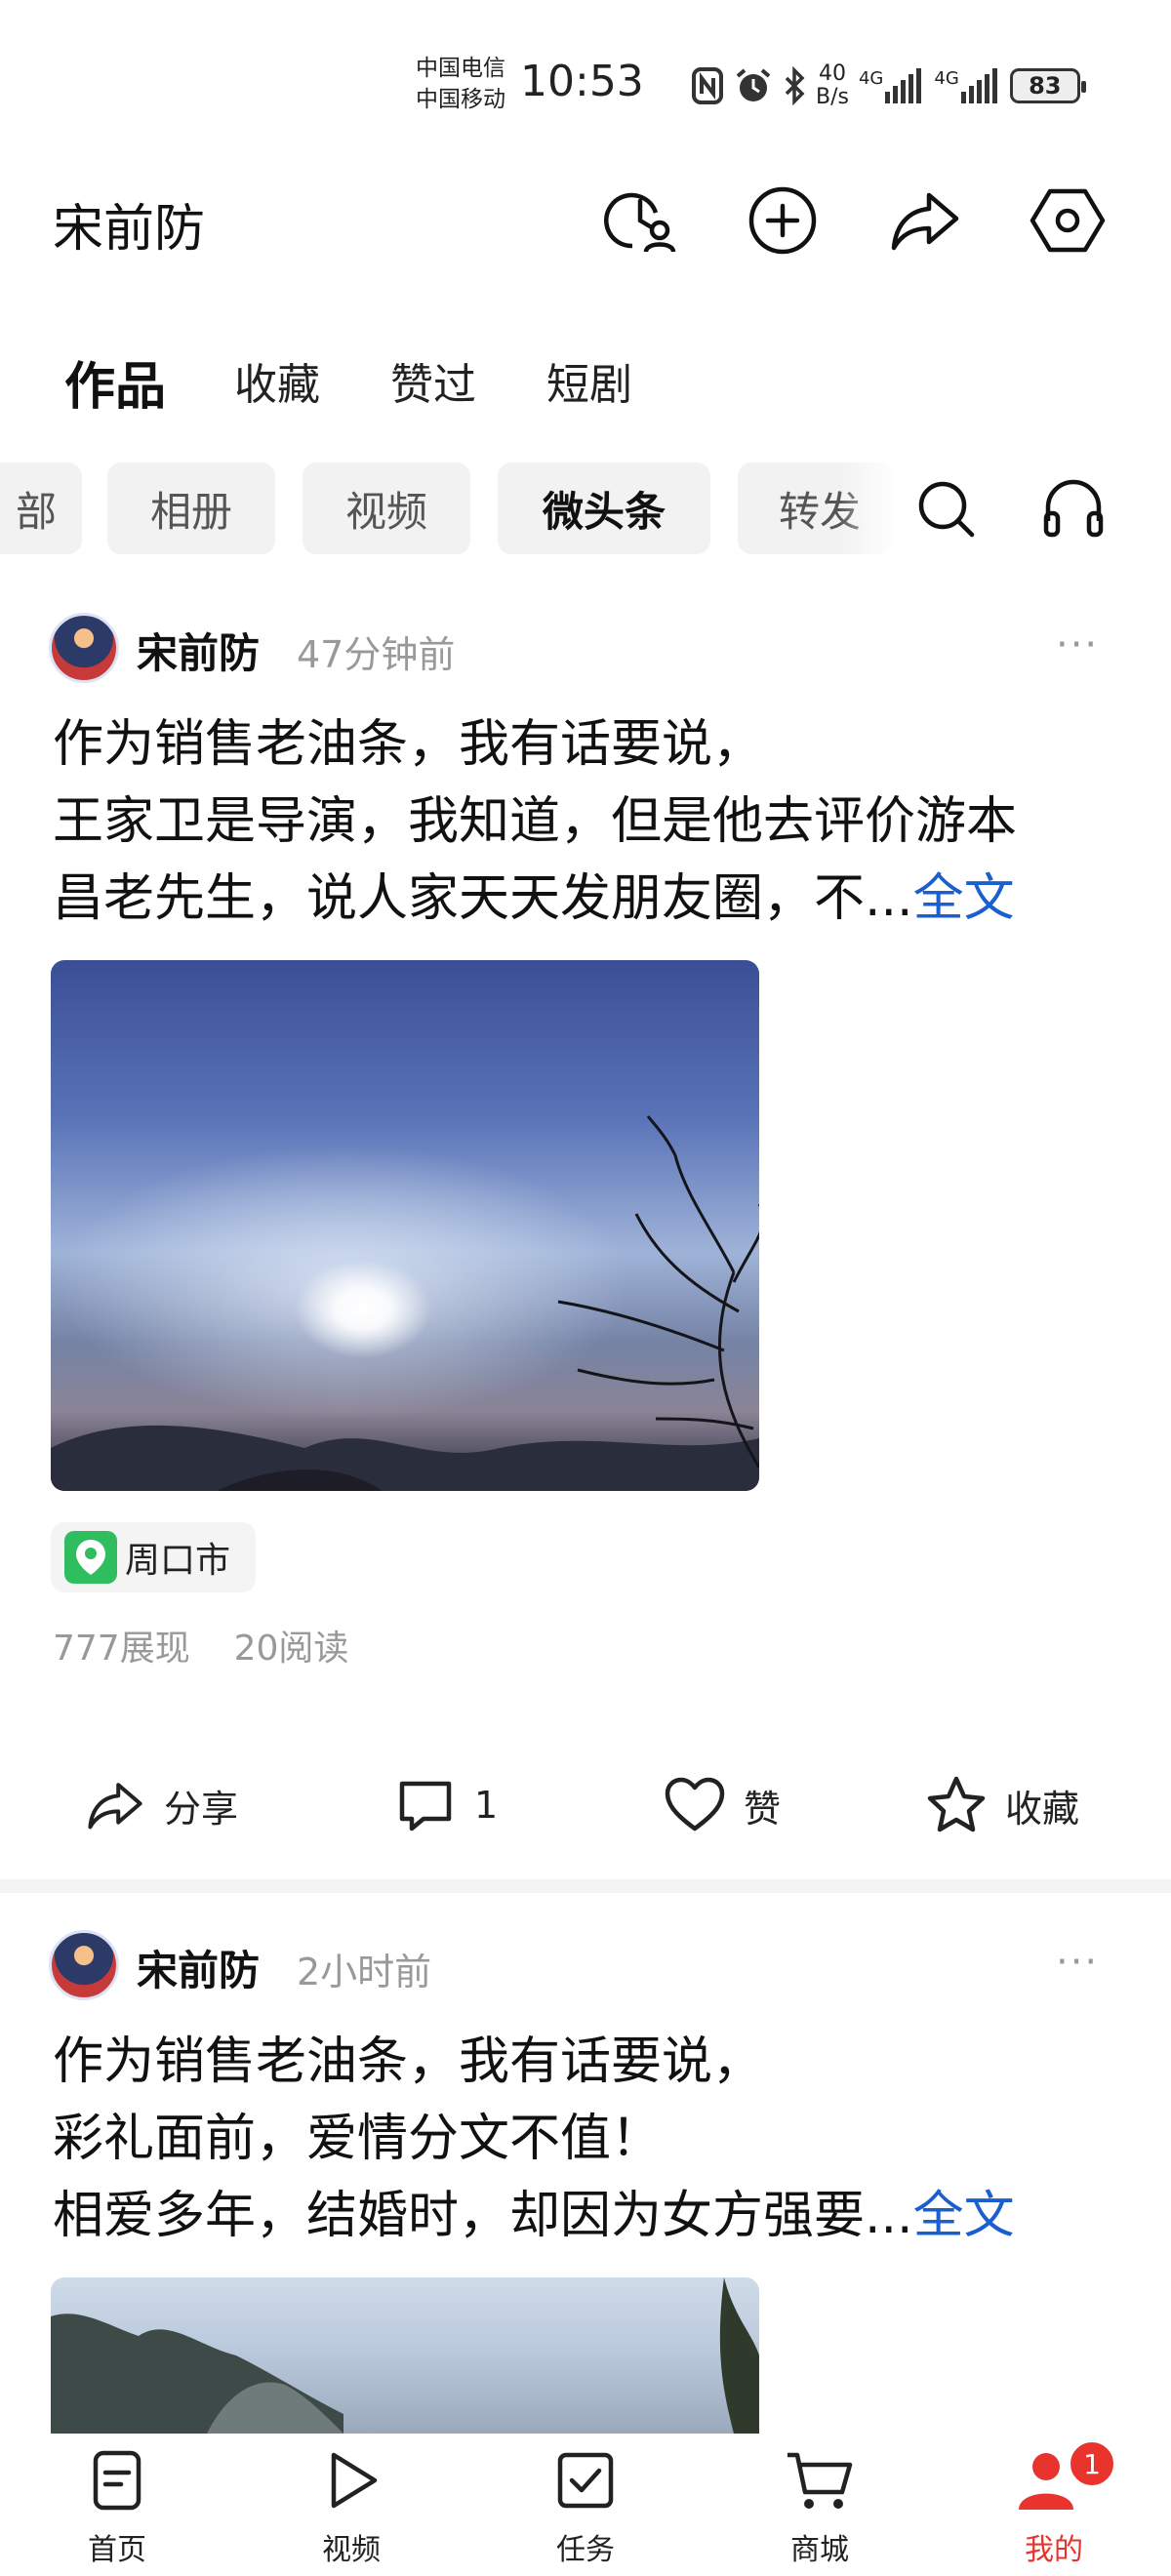 This screenshot has width=1171, height=2576. Describe the element at coordinates (1068, 220) in the screenshot. I see `settings-icon` at that location.